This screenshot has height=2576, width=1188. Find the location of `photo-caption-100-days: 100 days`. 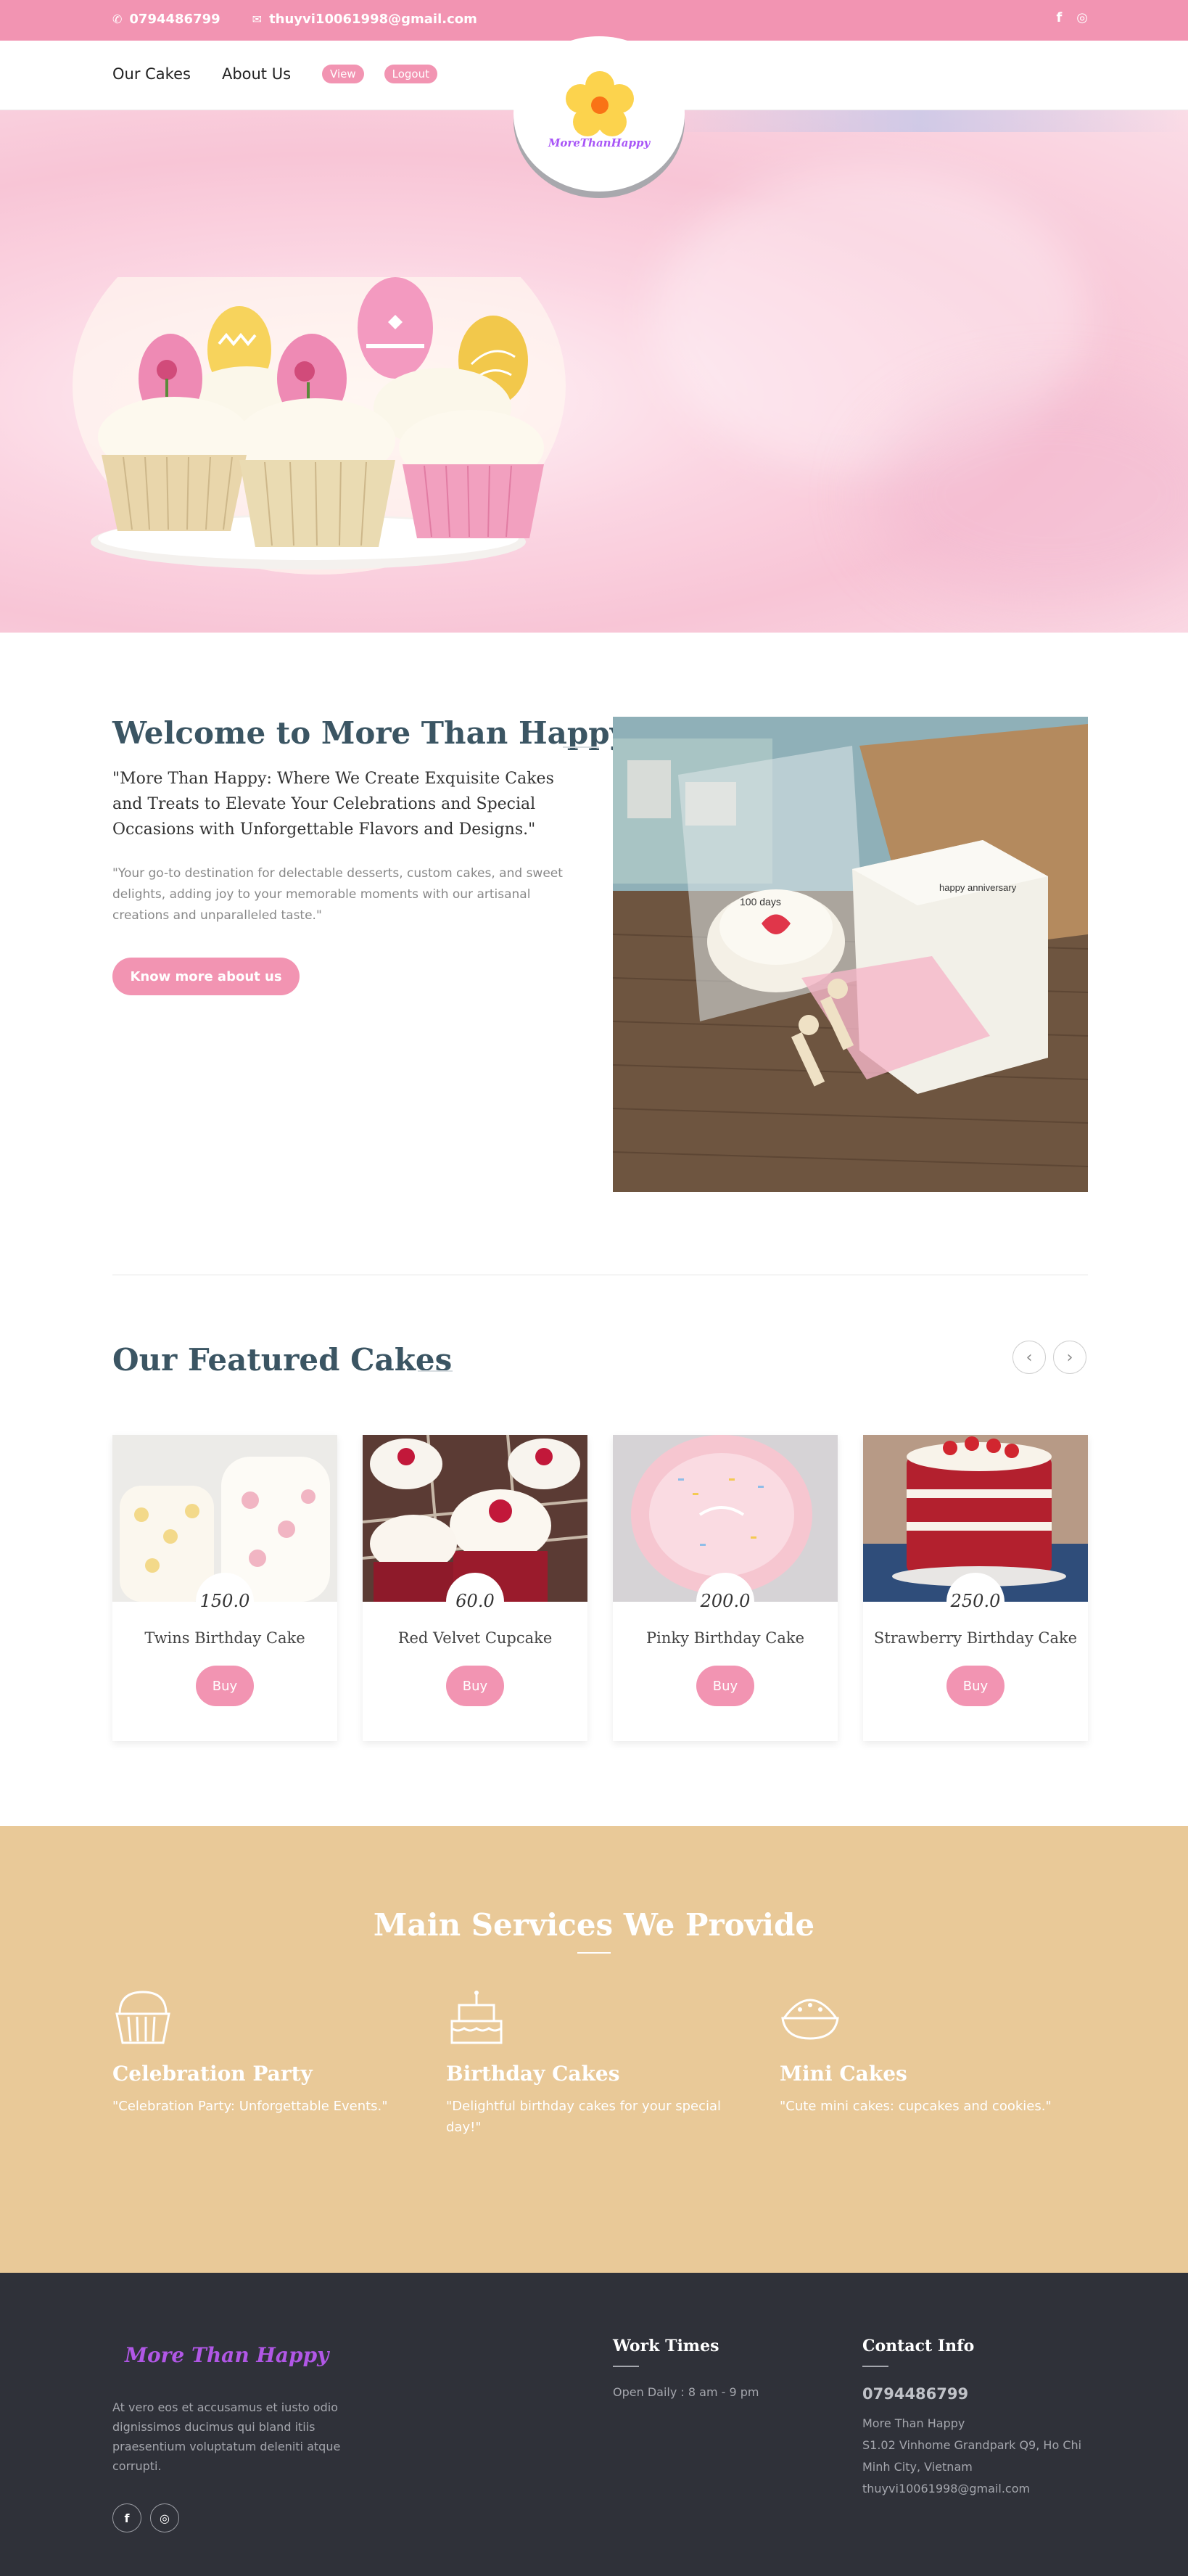

photo-caption-100-days: 100 days is located at coordinates (761, 902).